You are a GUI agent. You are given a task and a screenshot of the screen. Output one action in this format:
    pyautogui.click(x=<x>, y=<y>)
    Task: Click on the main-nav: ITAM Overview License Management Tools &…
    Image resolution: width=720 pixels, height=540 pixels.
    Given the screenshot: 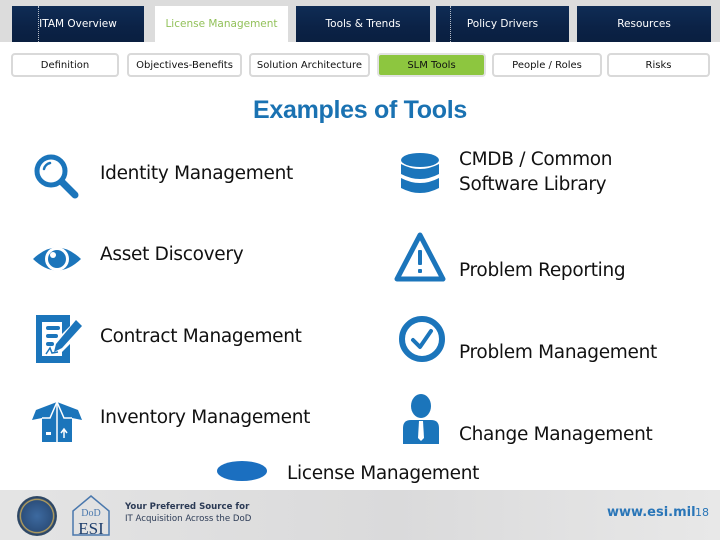 What is the action you would take?
    pyautogui.click(x=360, y=21)
    